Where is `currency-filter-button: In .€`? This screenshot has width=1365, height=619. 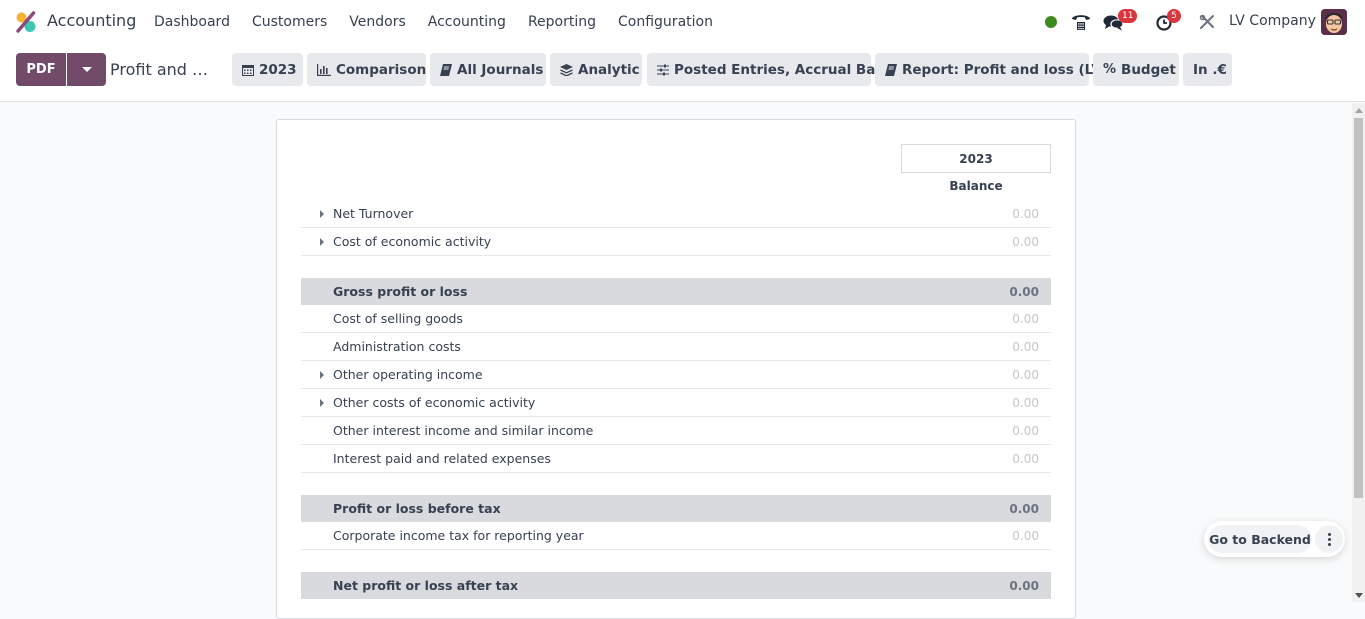
currency-filter-button: In .€ is located at coordinates (1207, 69).